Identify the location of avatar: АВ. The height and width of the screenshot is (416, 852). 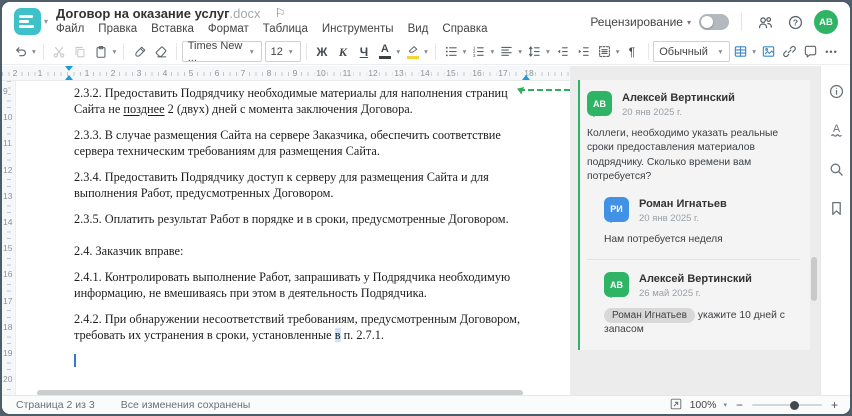
(616, 285).